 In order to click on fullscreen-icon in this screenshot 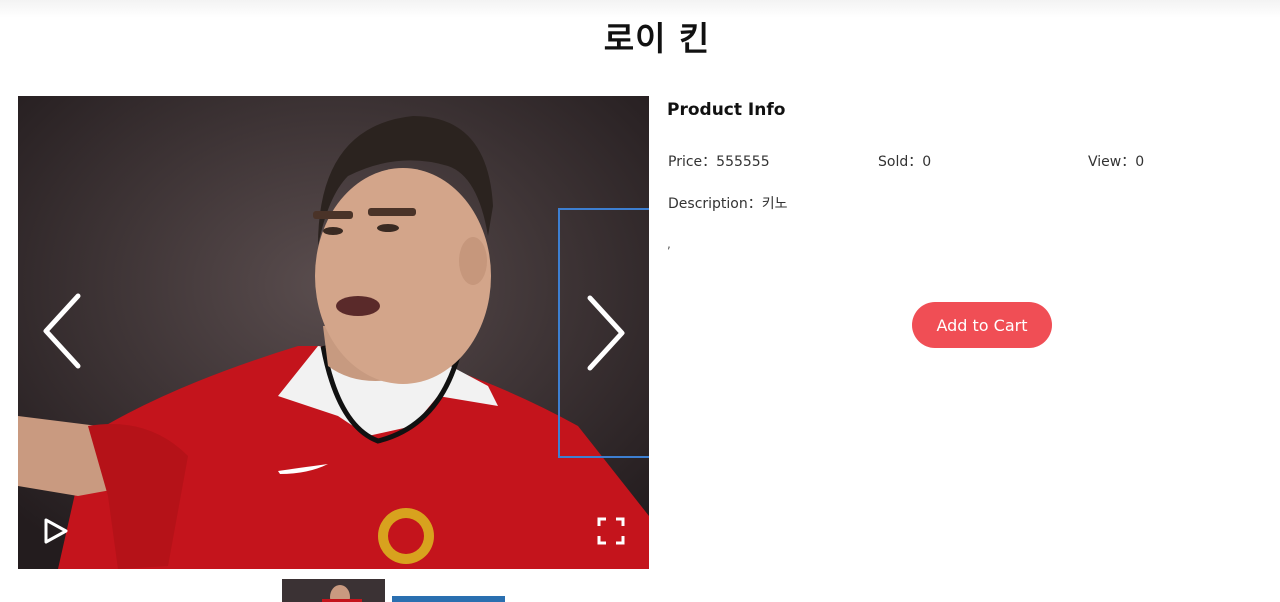, I will do `click(611, 531)`.